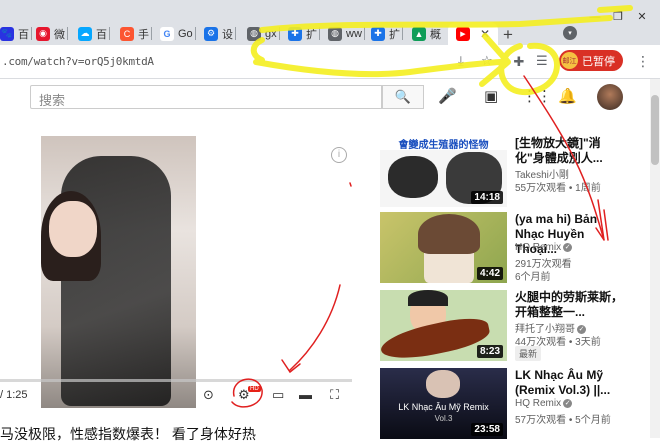  What do you see at coordinates (304, 33) in the screenshot?
I see `tab-extensions: ✚ 扩` at bounding box center [304, 33].